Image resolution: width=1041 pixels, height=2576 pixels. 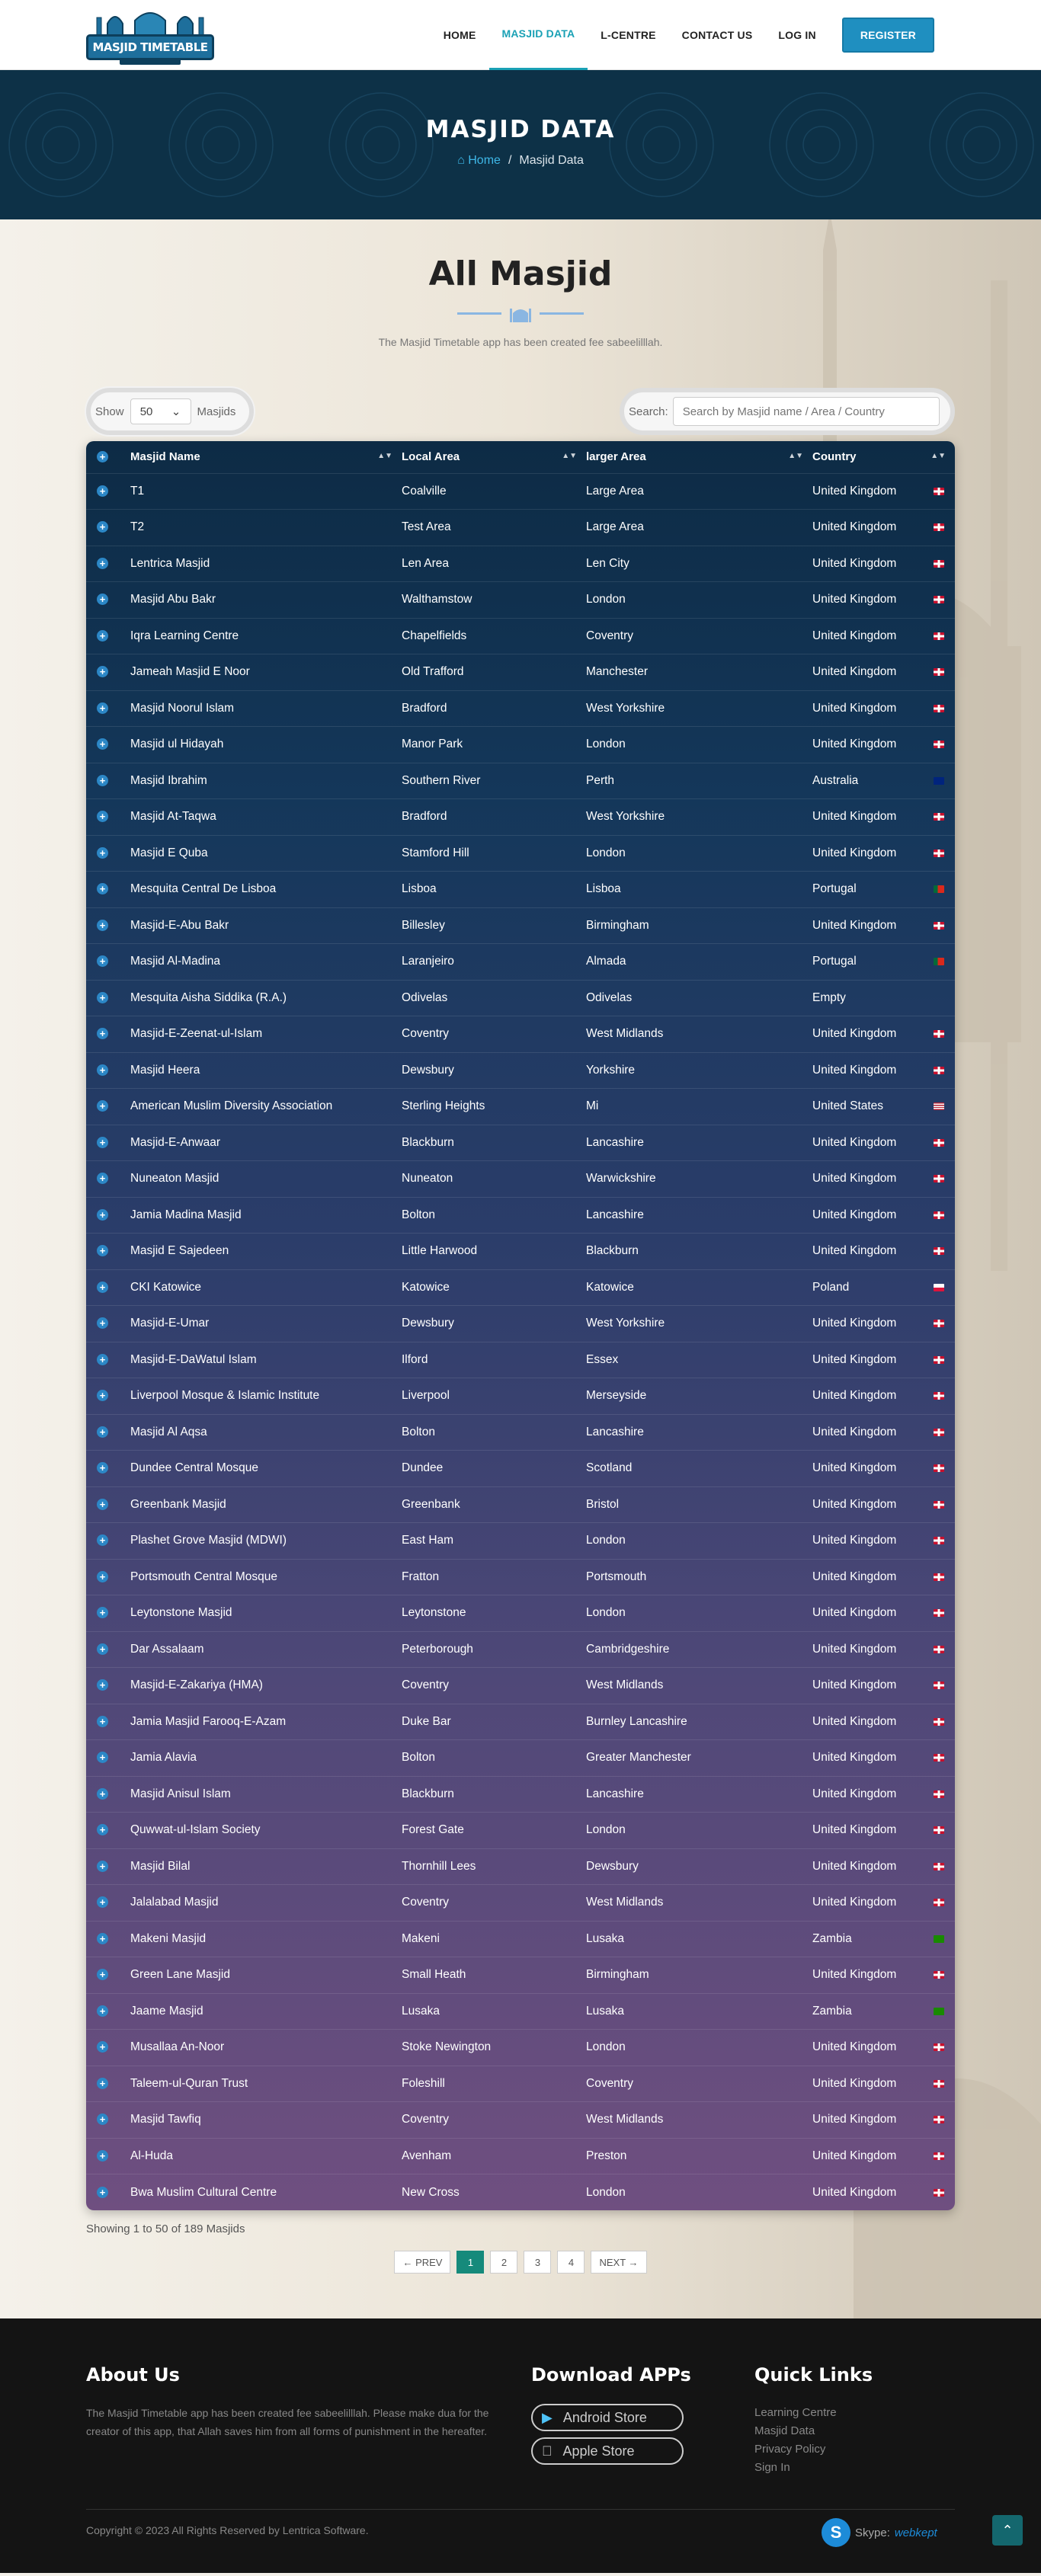 What do you see at coordinates (520, 1287) in the screenshot?
I see `table-row: + CKI Katowice Katowice Katowice Poland` at bounding box center [520, 1287].